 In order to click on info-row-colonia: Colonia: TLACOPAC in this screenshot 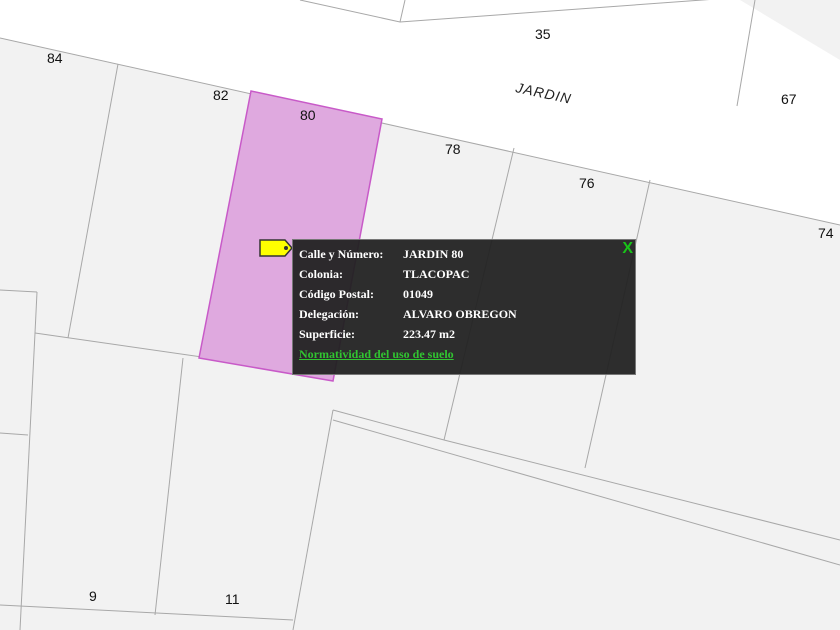, I will do `click(408, 277)`.